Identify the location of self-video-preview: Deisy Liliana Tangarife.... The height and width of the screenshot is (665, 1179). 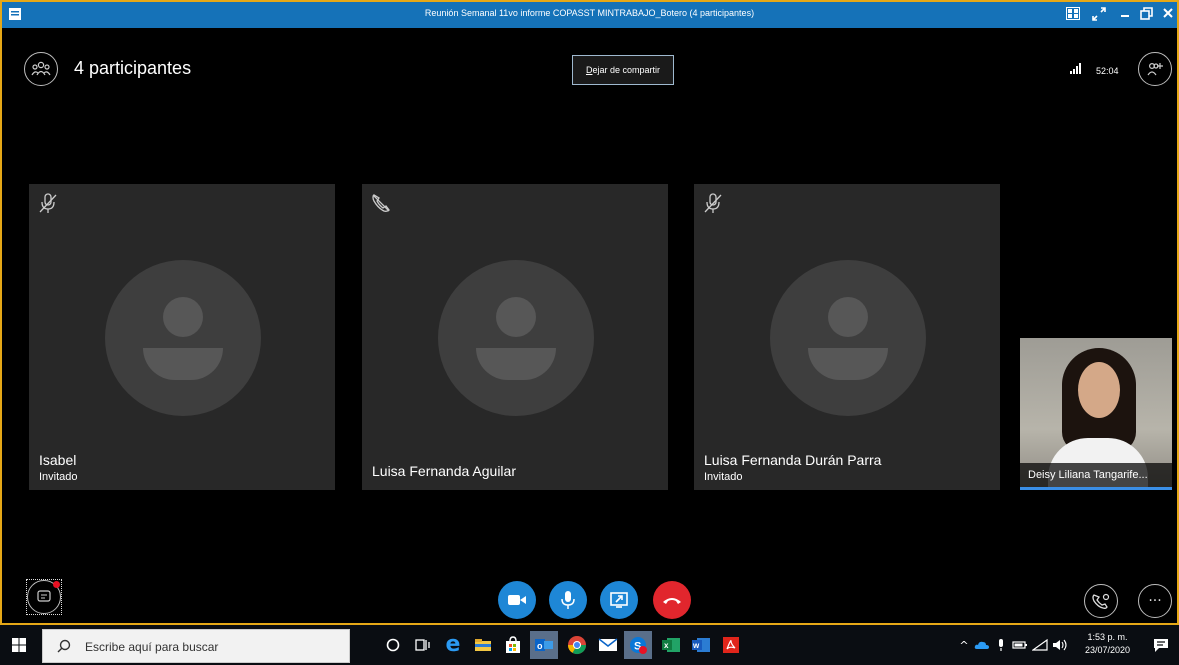
(1096, 414).